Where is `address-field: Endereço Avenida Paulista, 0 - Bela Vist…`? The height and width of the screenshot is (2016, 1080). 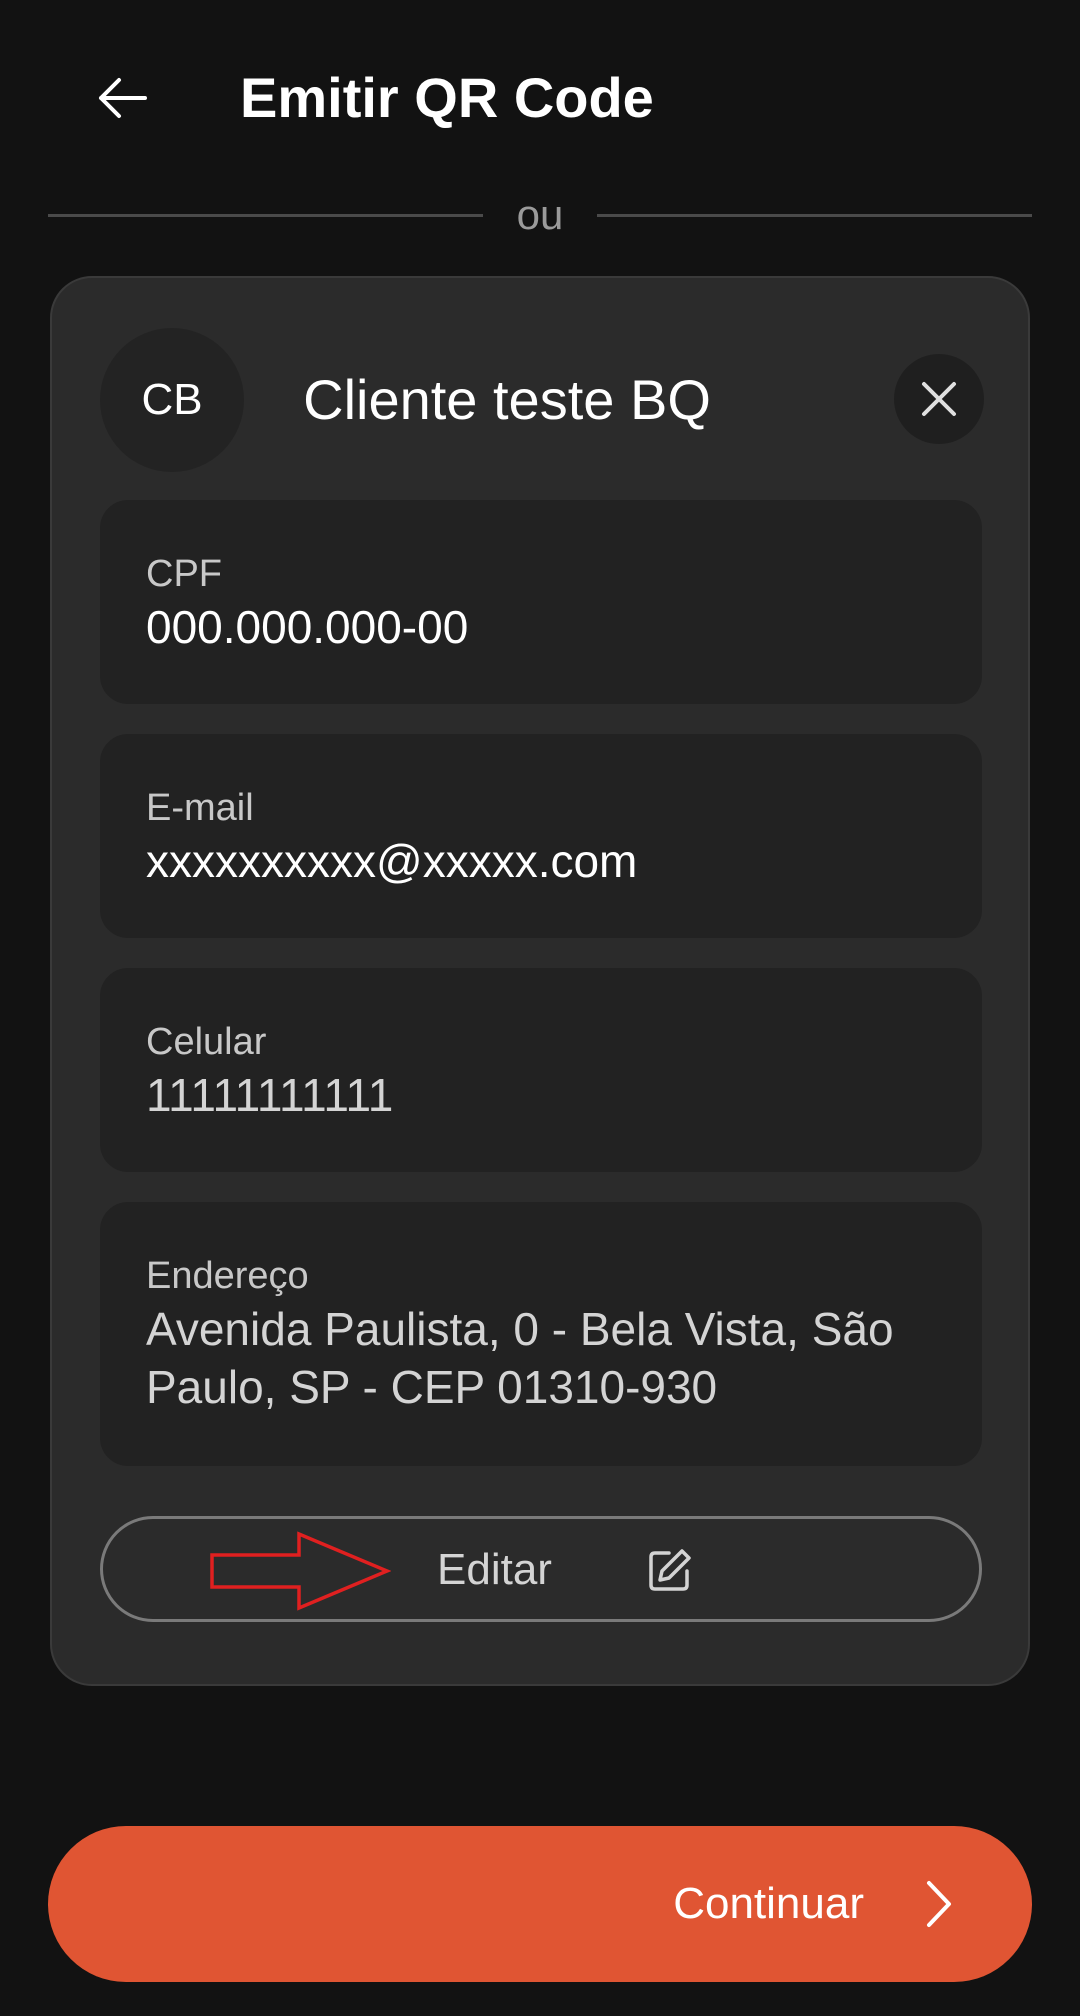 address-field: Endereço Avenida Paulista, 0 - Bela Vist… is located at coordinates (541, 1334).